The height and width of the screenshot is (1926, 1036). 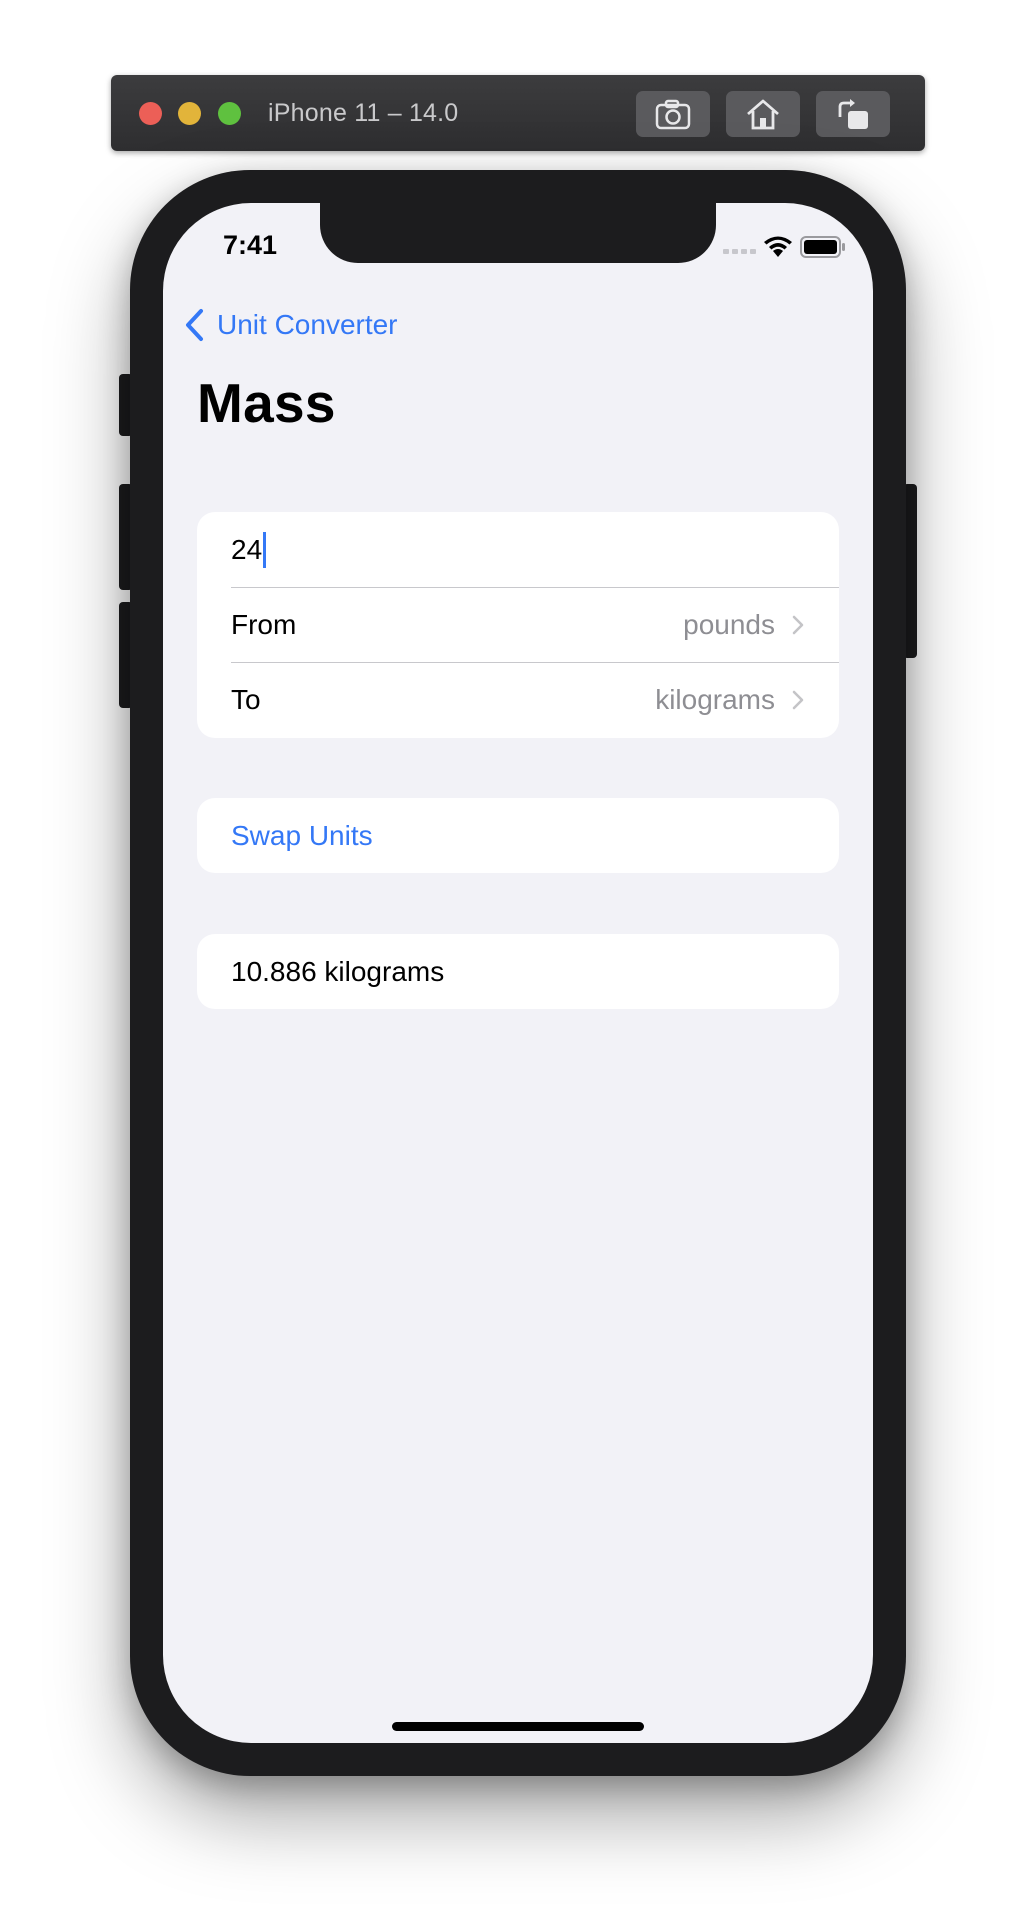 I want to click on amount-row: 24, so click(x=518, y=549).